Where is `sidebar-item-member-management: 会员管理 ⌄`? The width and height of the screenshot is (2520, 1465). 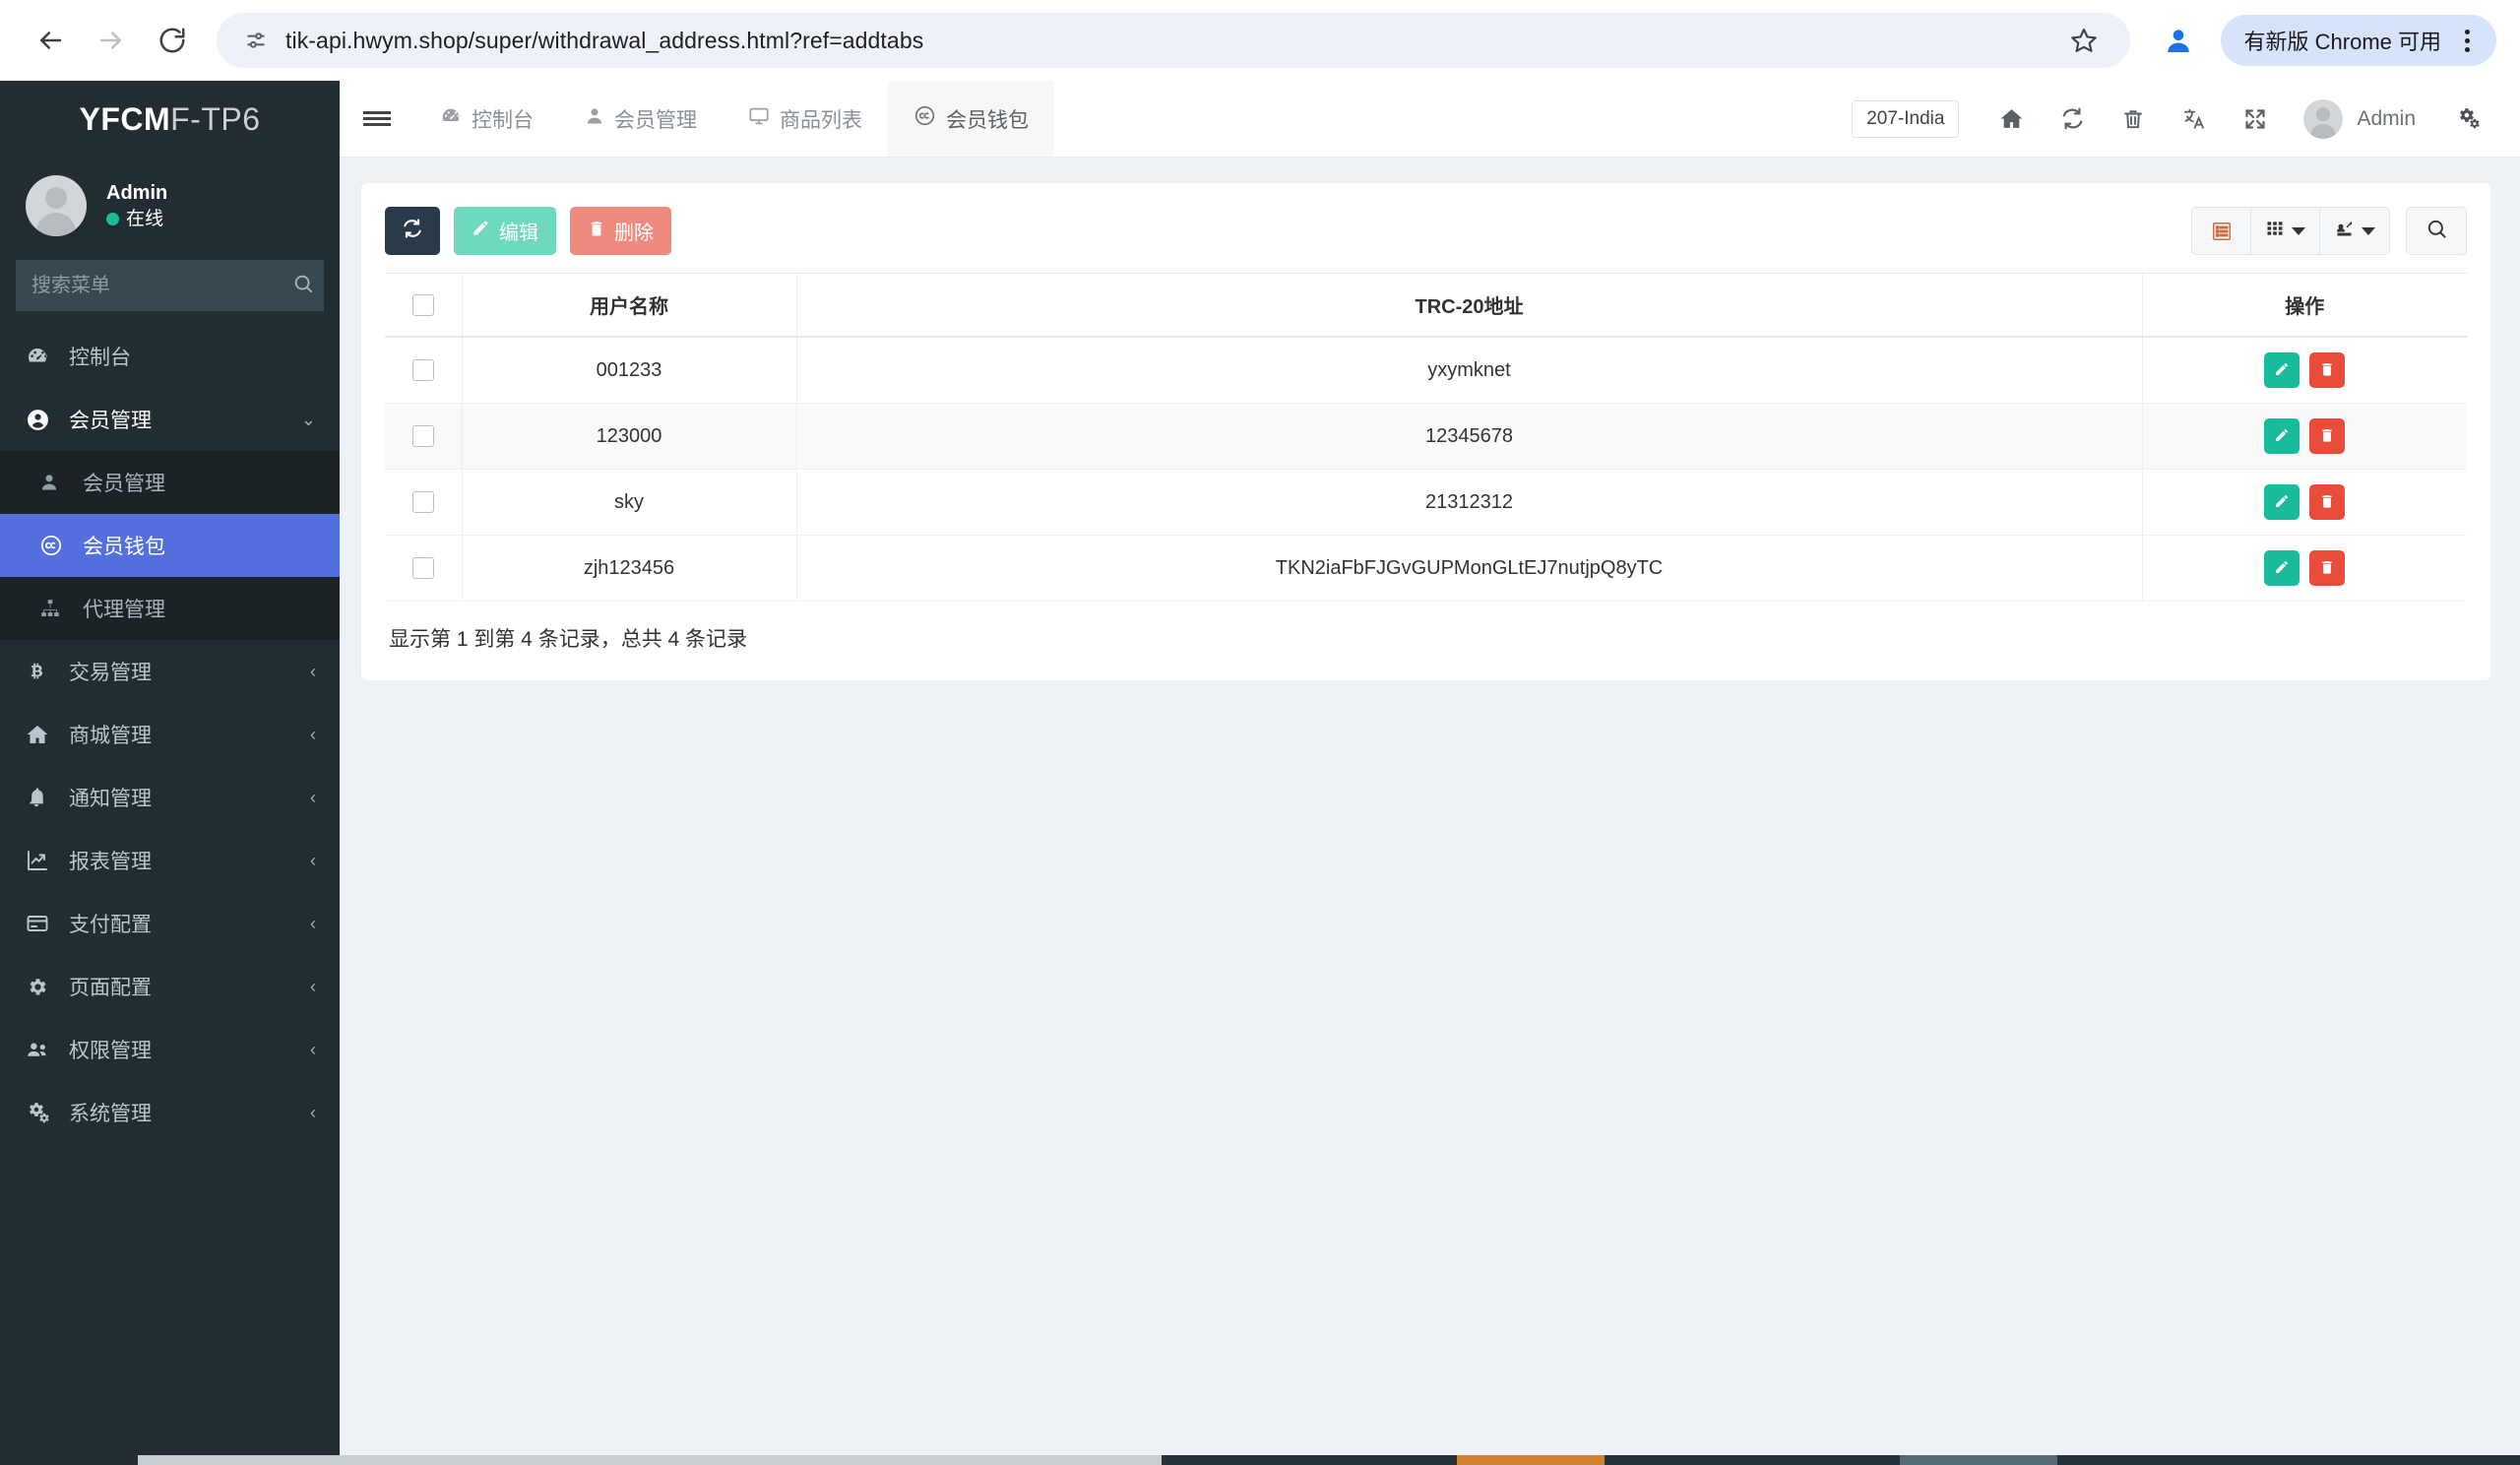
sidebar-item-member-management: 会员管理 ⌄ is located at coordinates (170, 420).